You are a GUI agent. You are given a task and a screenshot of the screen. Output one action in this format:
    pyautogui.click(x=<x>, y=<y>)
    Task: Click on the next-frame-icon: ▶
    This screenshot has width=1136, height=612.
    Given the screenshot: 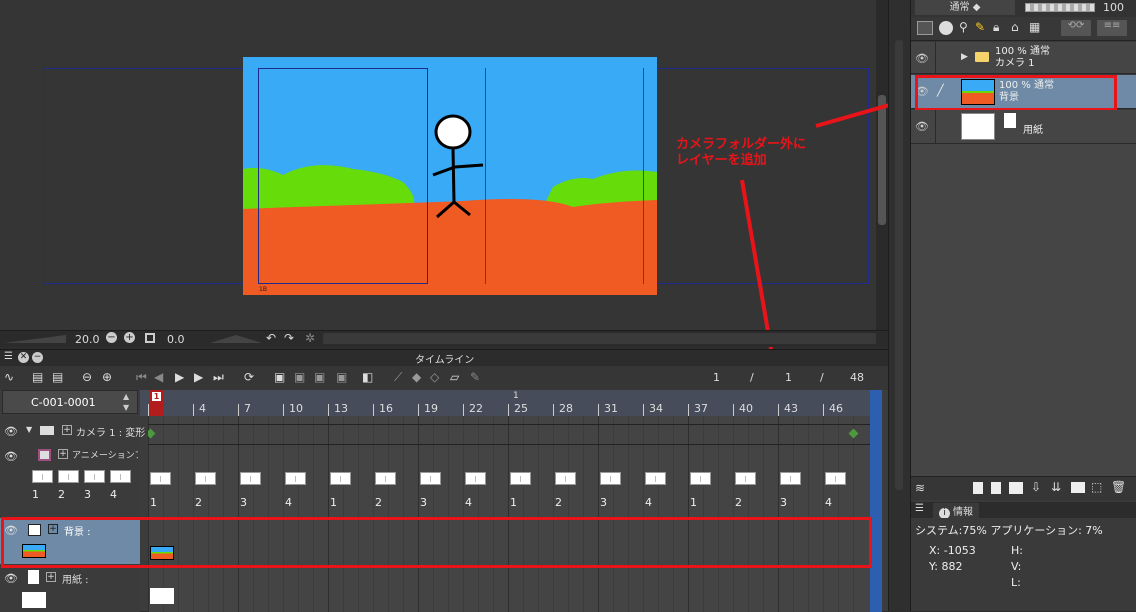 What is the action you would take?
    pyautogui.click(x=198, y=377)
    